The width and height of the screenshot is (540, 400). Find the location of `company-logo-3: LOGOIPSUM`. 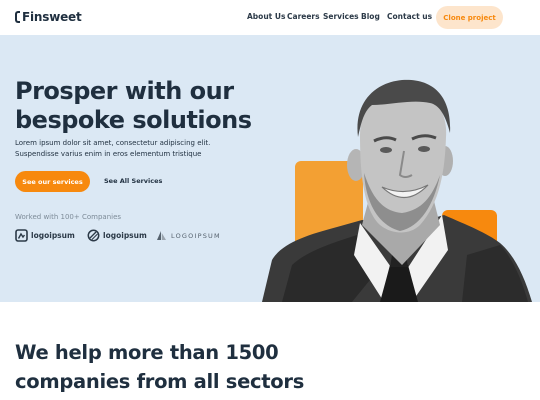

company-logo-3: LOGOIPSUM is located at coordinates (188, 235).